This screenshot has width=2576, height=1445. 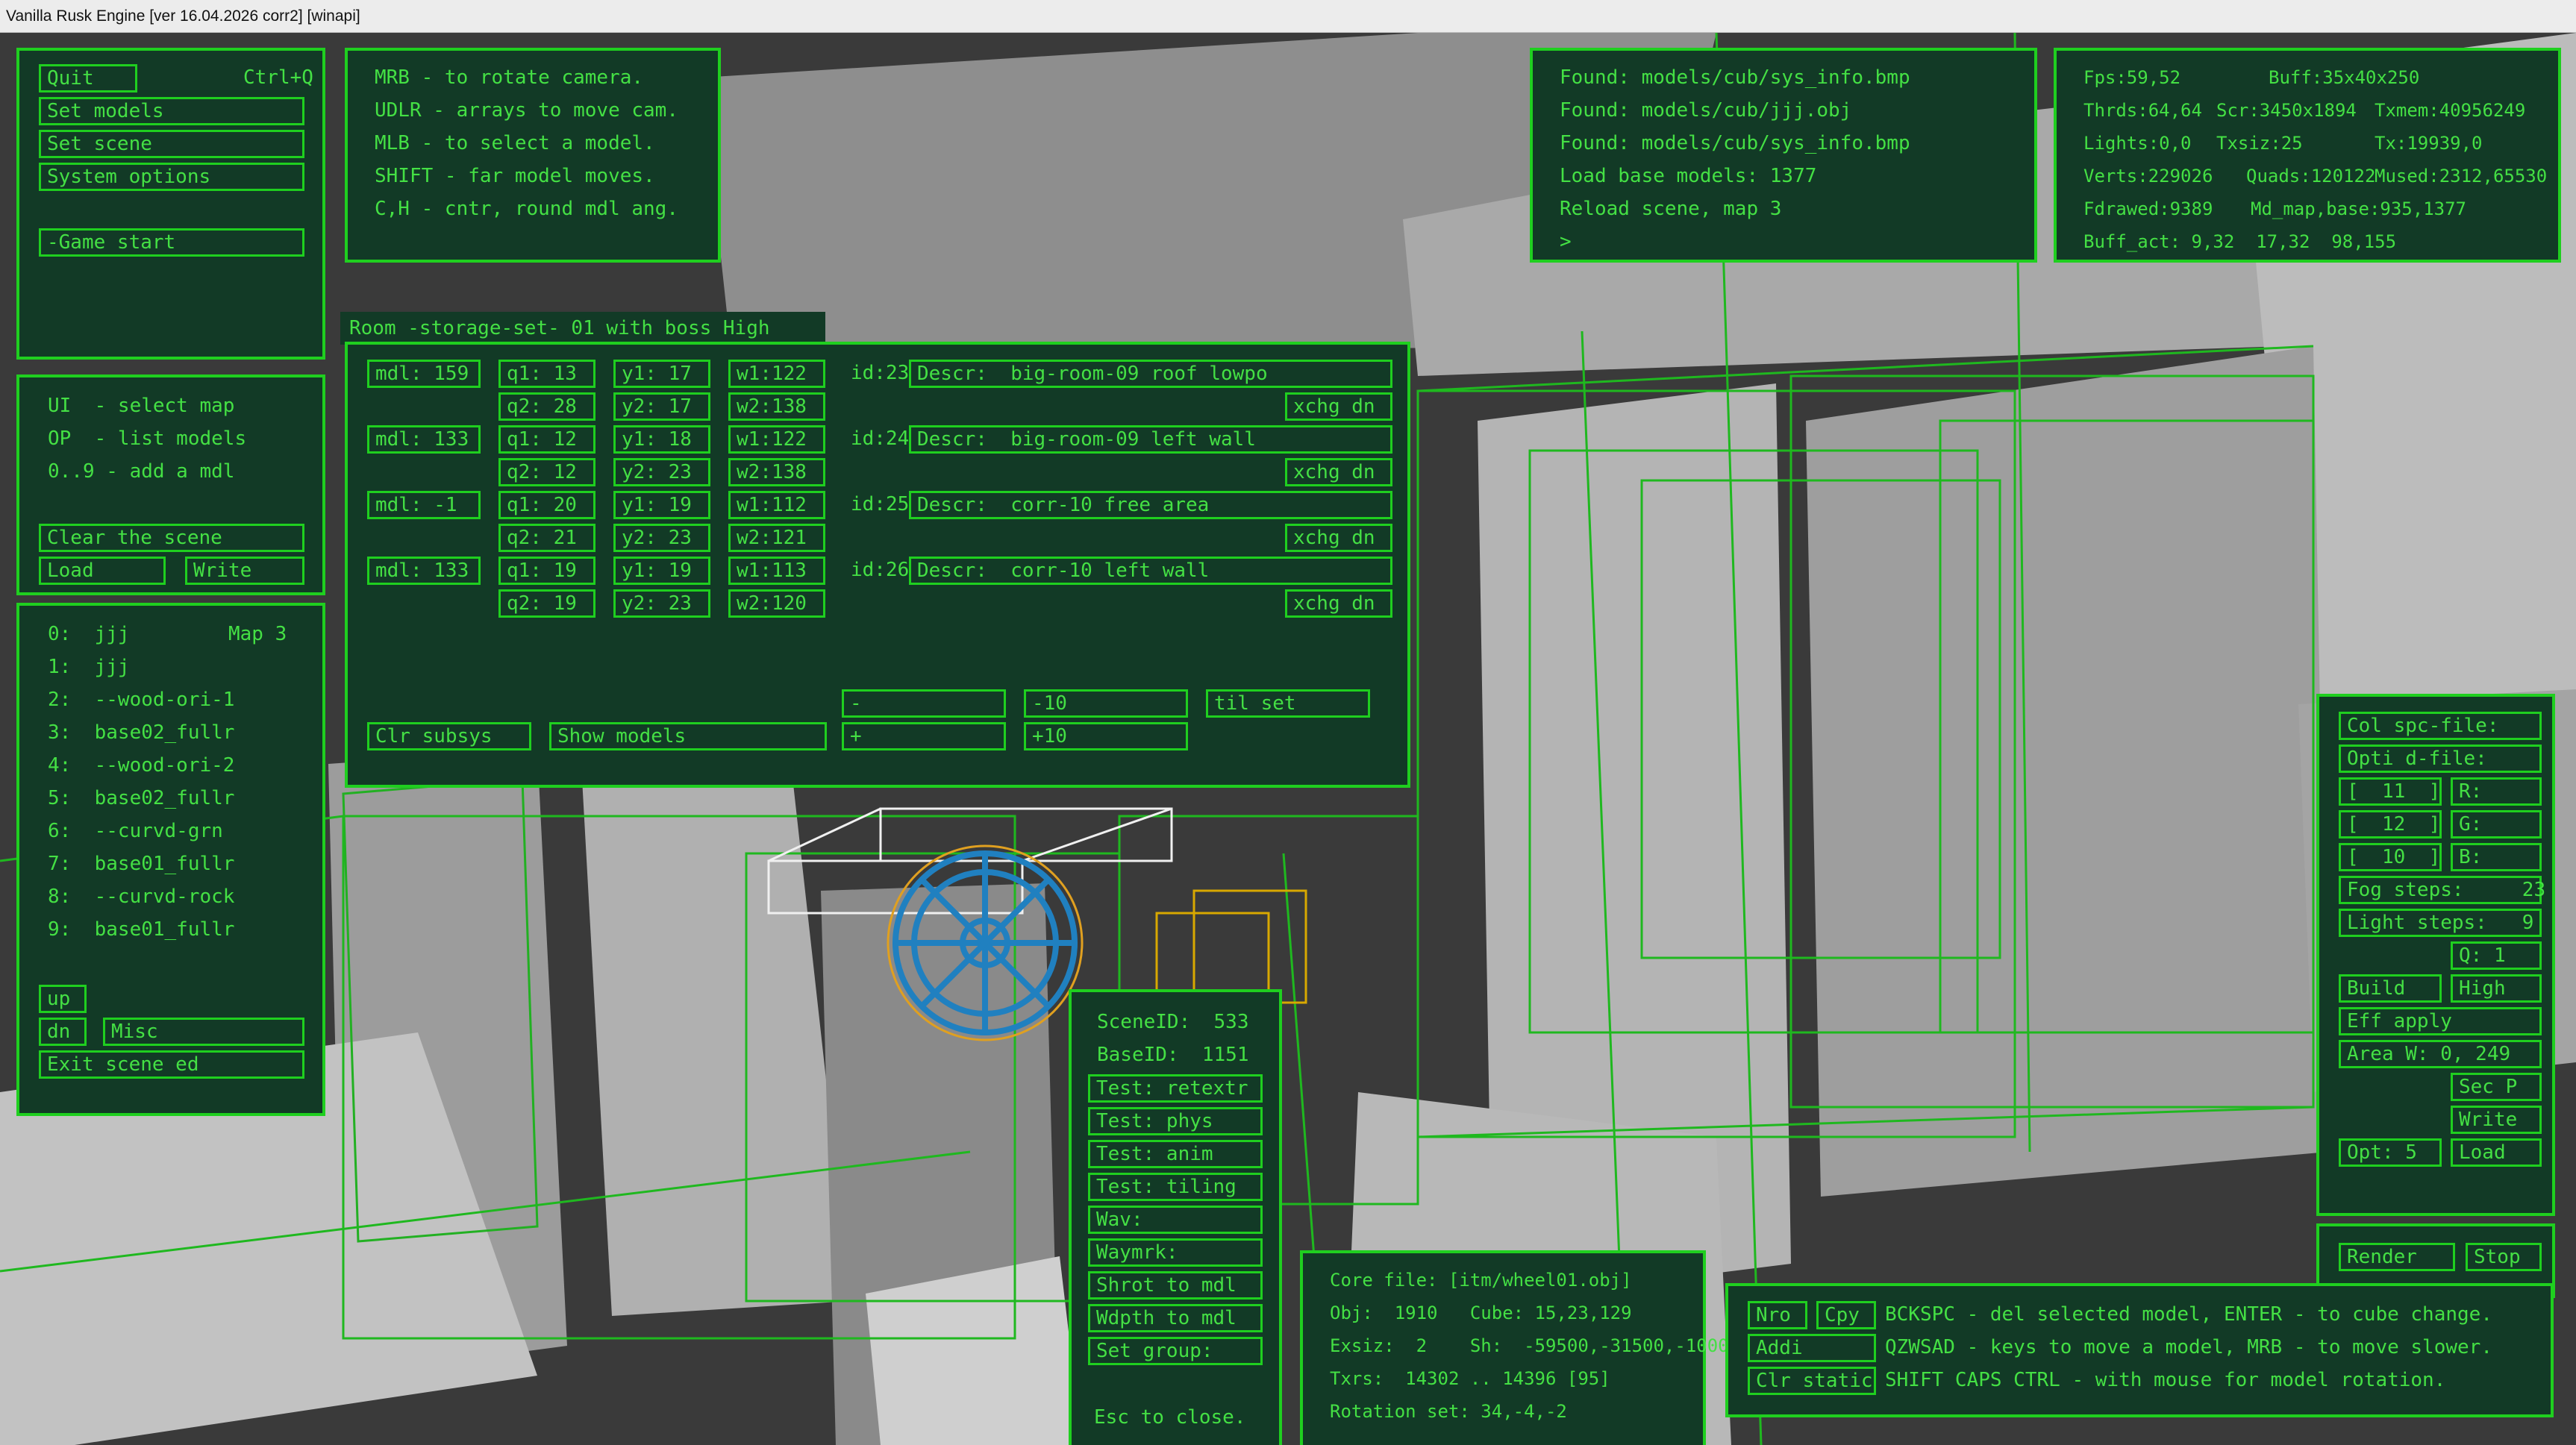 I want to click on waymrk-field: Waymrk:, so click(x=1175, y=1253).